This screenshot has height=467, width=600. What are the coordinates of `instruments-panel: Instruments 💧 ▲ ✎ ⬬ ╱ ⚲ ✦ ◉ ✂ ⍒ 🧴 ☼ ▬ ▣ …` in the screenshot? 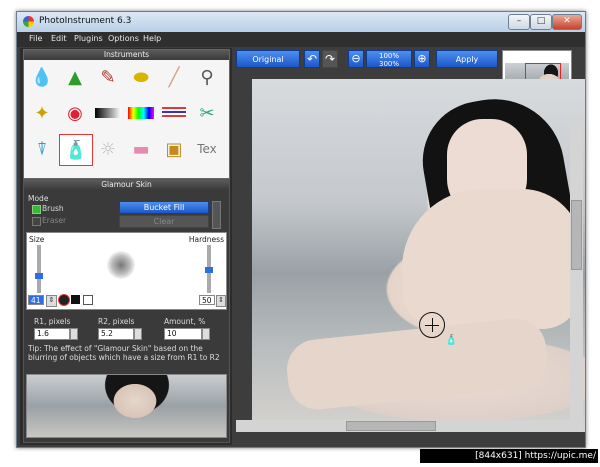 It's located at (126, 114).